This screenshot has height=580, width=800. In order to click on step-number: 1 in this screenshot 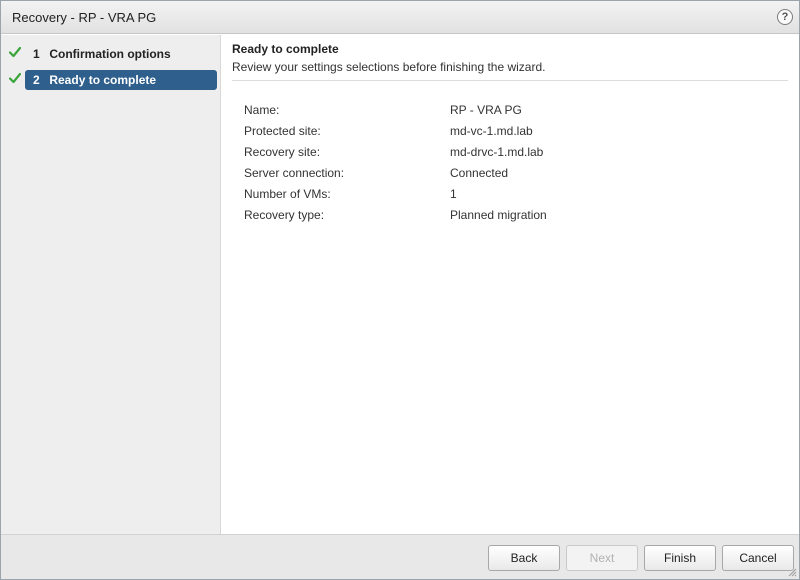, I will do `click(36, 54)`.